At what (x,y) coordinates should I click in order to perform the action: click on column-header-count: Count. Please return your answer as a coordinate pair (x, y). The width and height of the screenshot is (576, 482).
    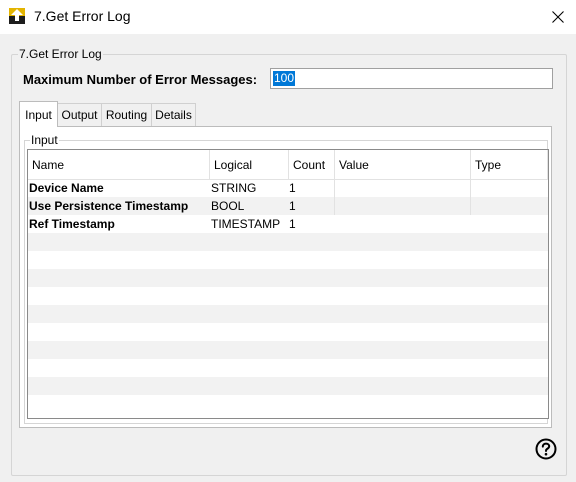
    Looking at the image, I should click on (312, 164).